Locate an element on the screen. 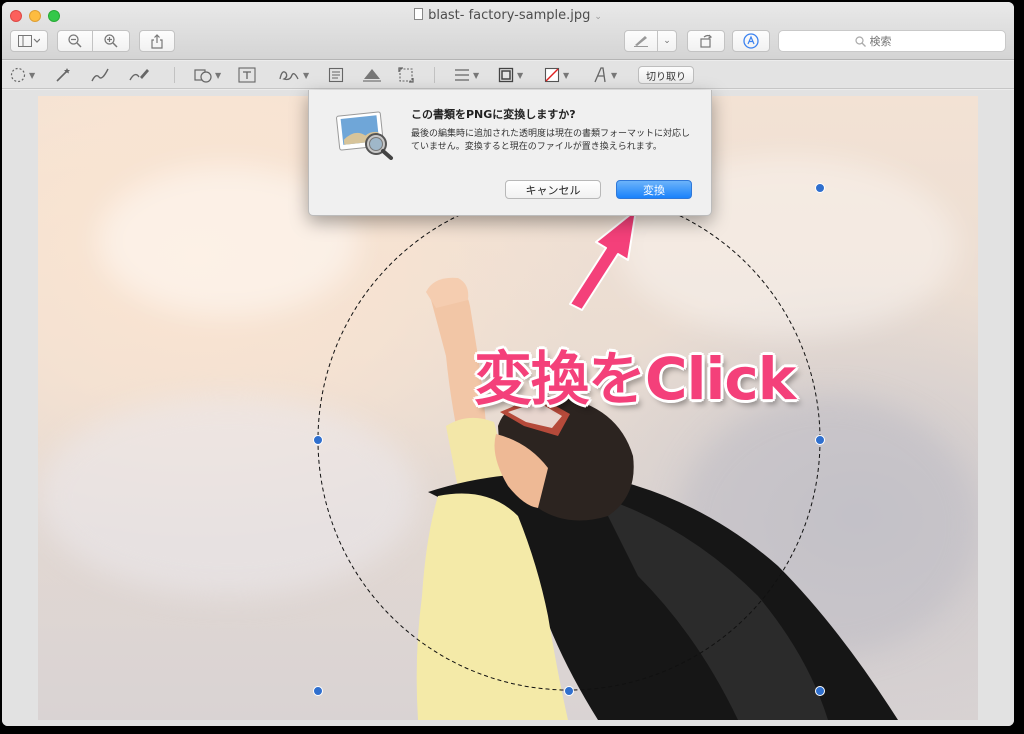 The height and width of the screenshot is (734, 1024). draw-icon is located at coordinates (139, 75).